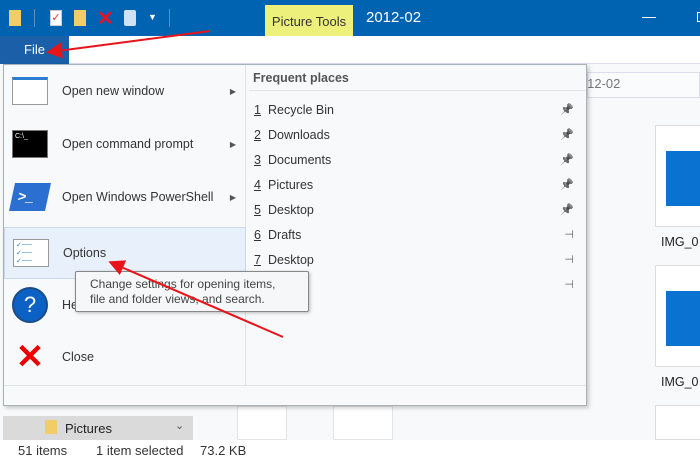  Describe the element at coordinates (196, 299) in the screenshot. I see `arrow-to-options` at that location.